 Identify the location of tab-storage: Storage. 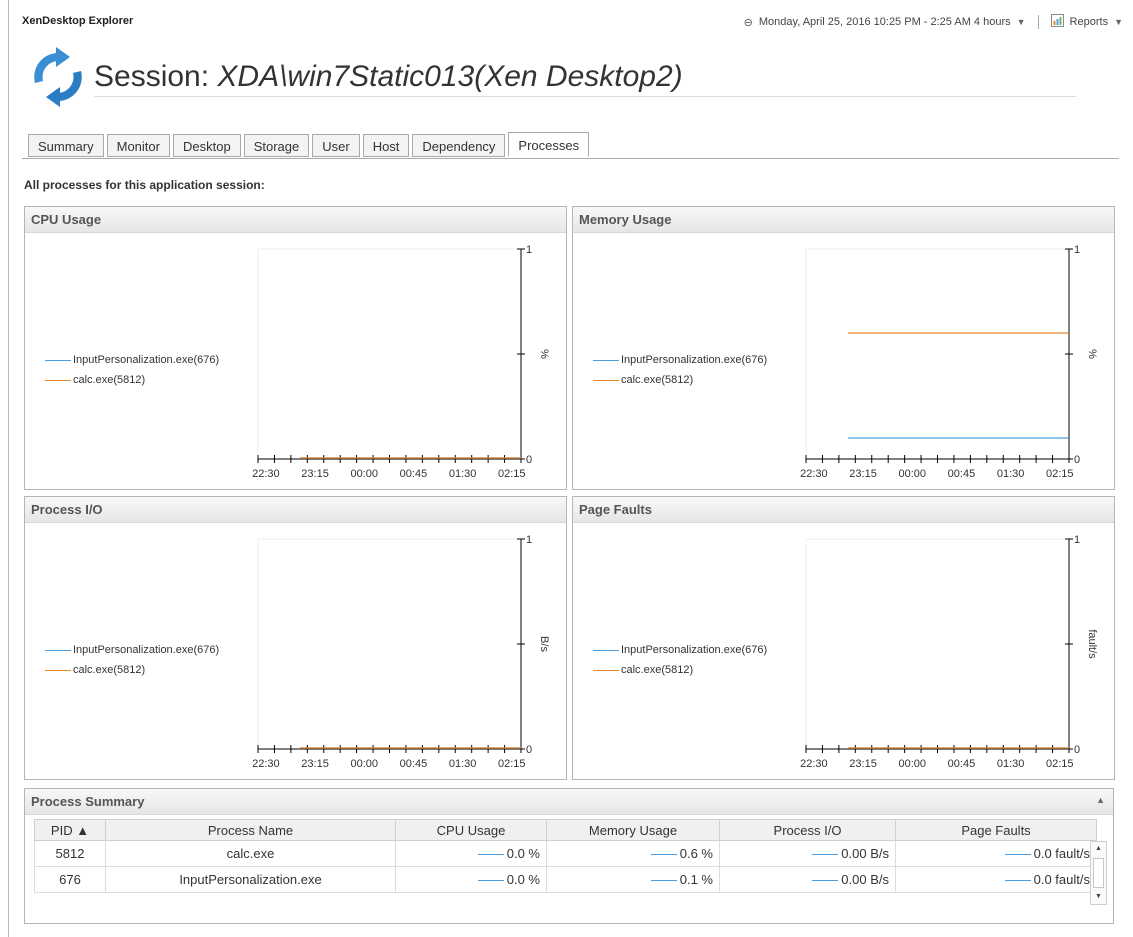
(276, 145).